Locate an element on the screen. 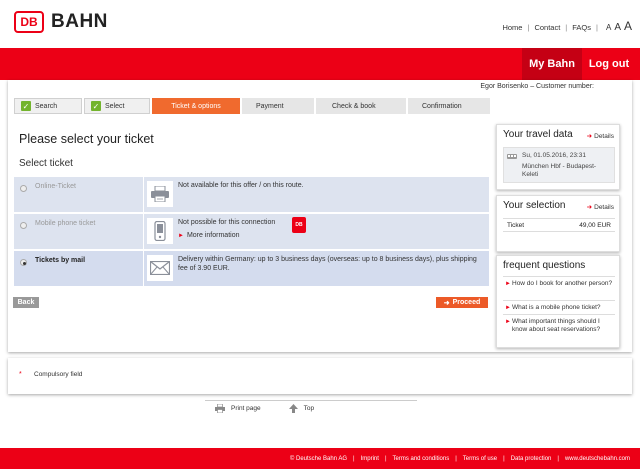 Image resolution: width=640 pixels, height=469 pixels. printer-icon is located at coordinates (160, 194).